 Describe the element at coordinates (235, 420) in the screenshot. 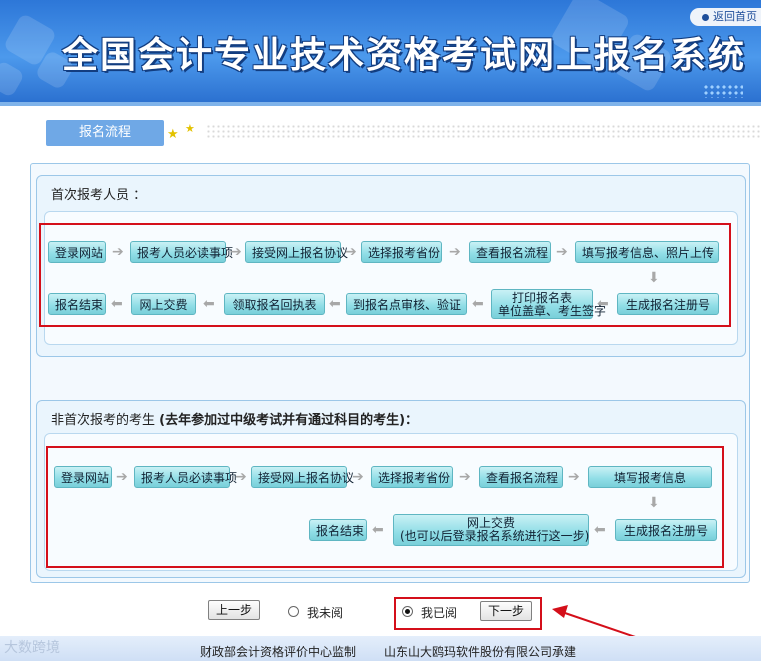

I see `returning-title: 非首次报考的考生 (去年参加过中级考试并有通过科目的考生)：` at that location.